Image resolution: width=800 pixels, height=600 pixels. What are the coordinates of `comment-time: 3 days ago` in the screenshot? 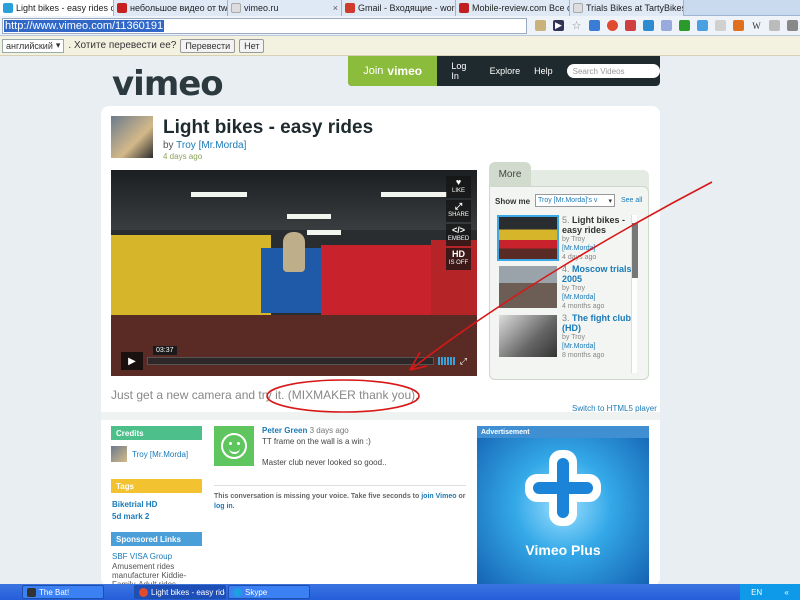 It's located at (329, 430).